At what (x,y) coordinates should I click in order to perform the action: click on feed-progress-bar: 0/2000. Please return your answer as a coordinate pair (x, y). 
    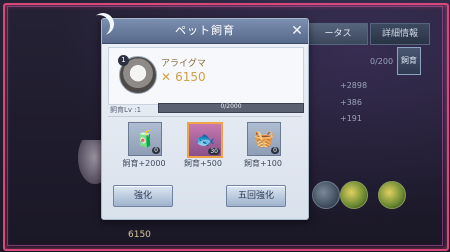
    Looking at the image, I should click on (231, 108).